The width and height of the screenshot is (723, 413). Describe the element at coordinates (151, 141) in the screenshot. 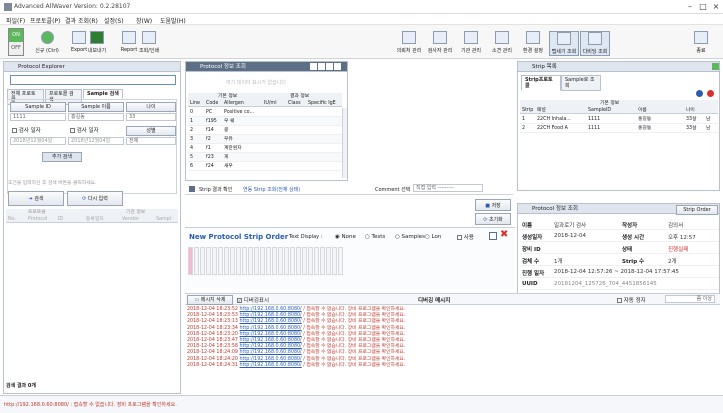

I see `gender-select: 전체` at that location.